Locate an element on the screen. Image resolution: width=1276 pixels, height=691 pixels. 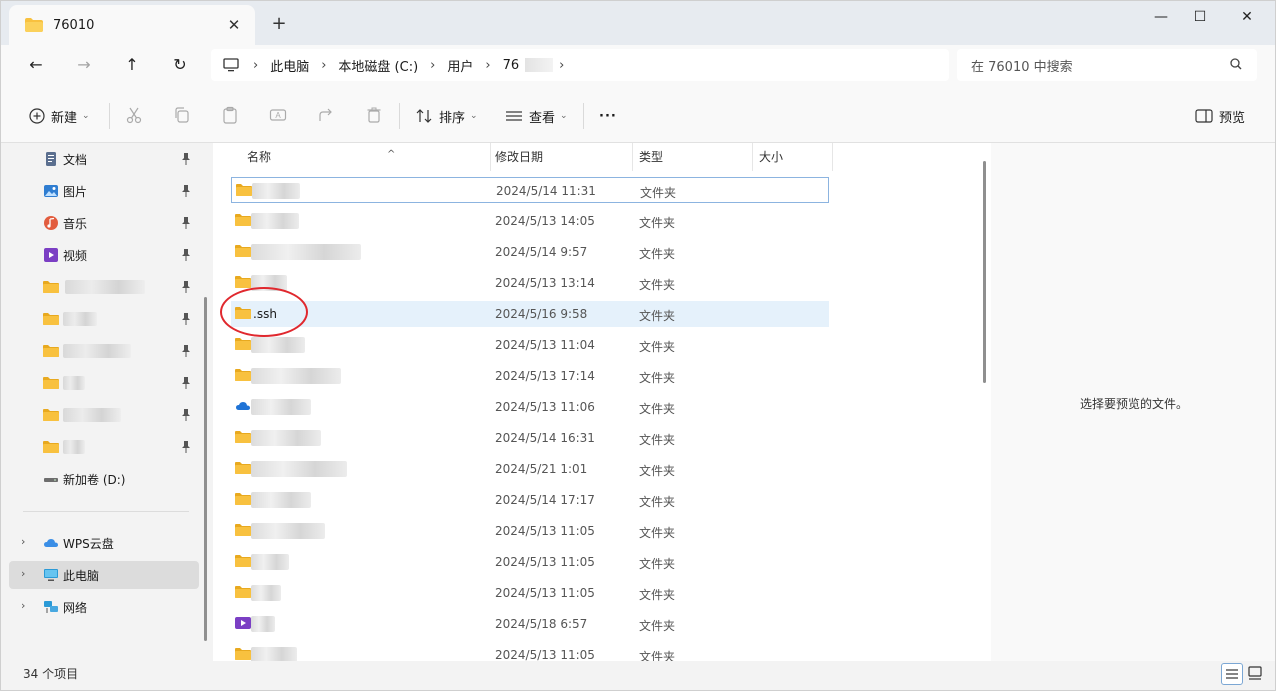
preview-pane-icon is located at coordinates (1204, 116).